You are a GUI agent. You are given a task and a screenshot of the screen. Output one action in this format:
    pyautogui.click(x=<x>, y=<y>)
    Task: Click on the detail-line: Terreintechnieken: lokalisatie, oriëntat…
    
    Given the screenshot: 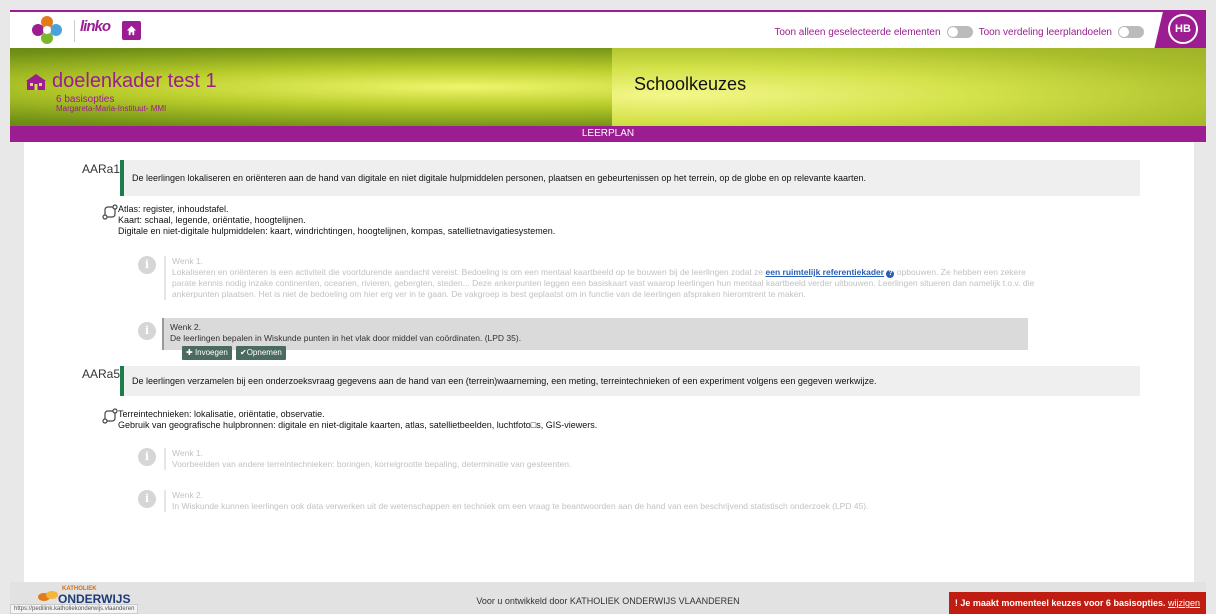 What is the action you would take?
    pyautogui.click(x=221, y=414)
    